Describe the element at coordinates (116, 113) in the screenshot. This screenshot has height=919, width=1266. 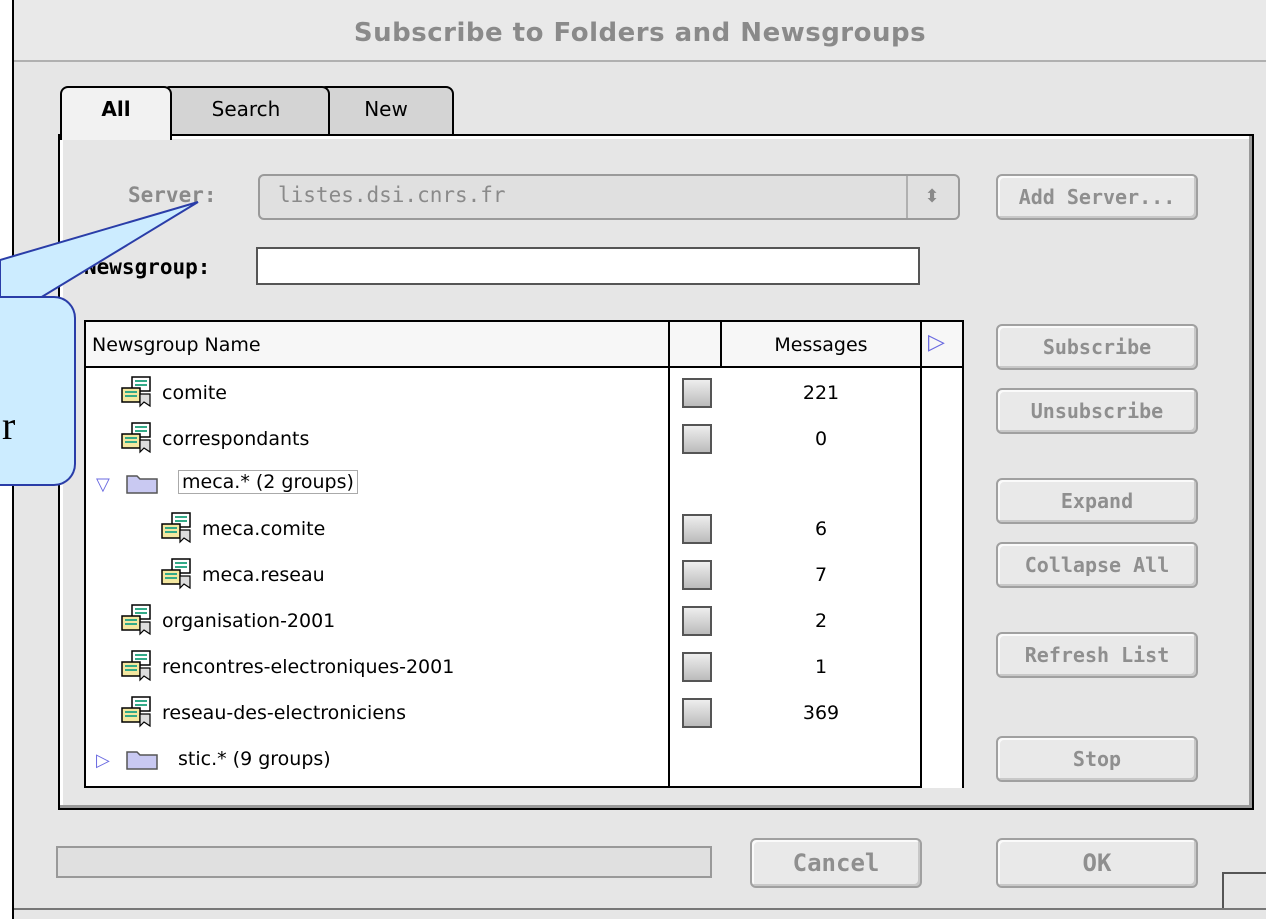
I see `tab-all: All` at that location.